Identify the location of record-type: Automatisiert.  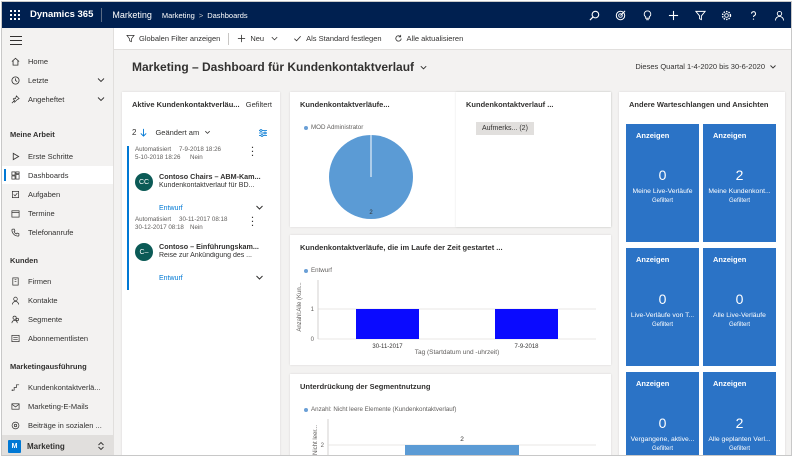
(153, 149).